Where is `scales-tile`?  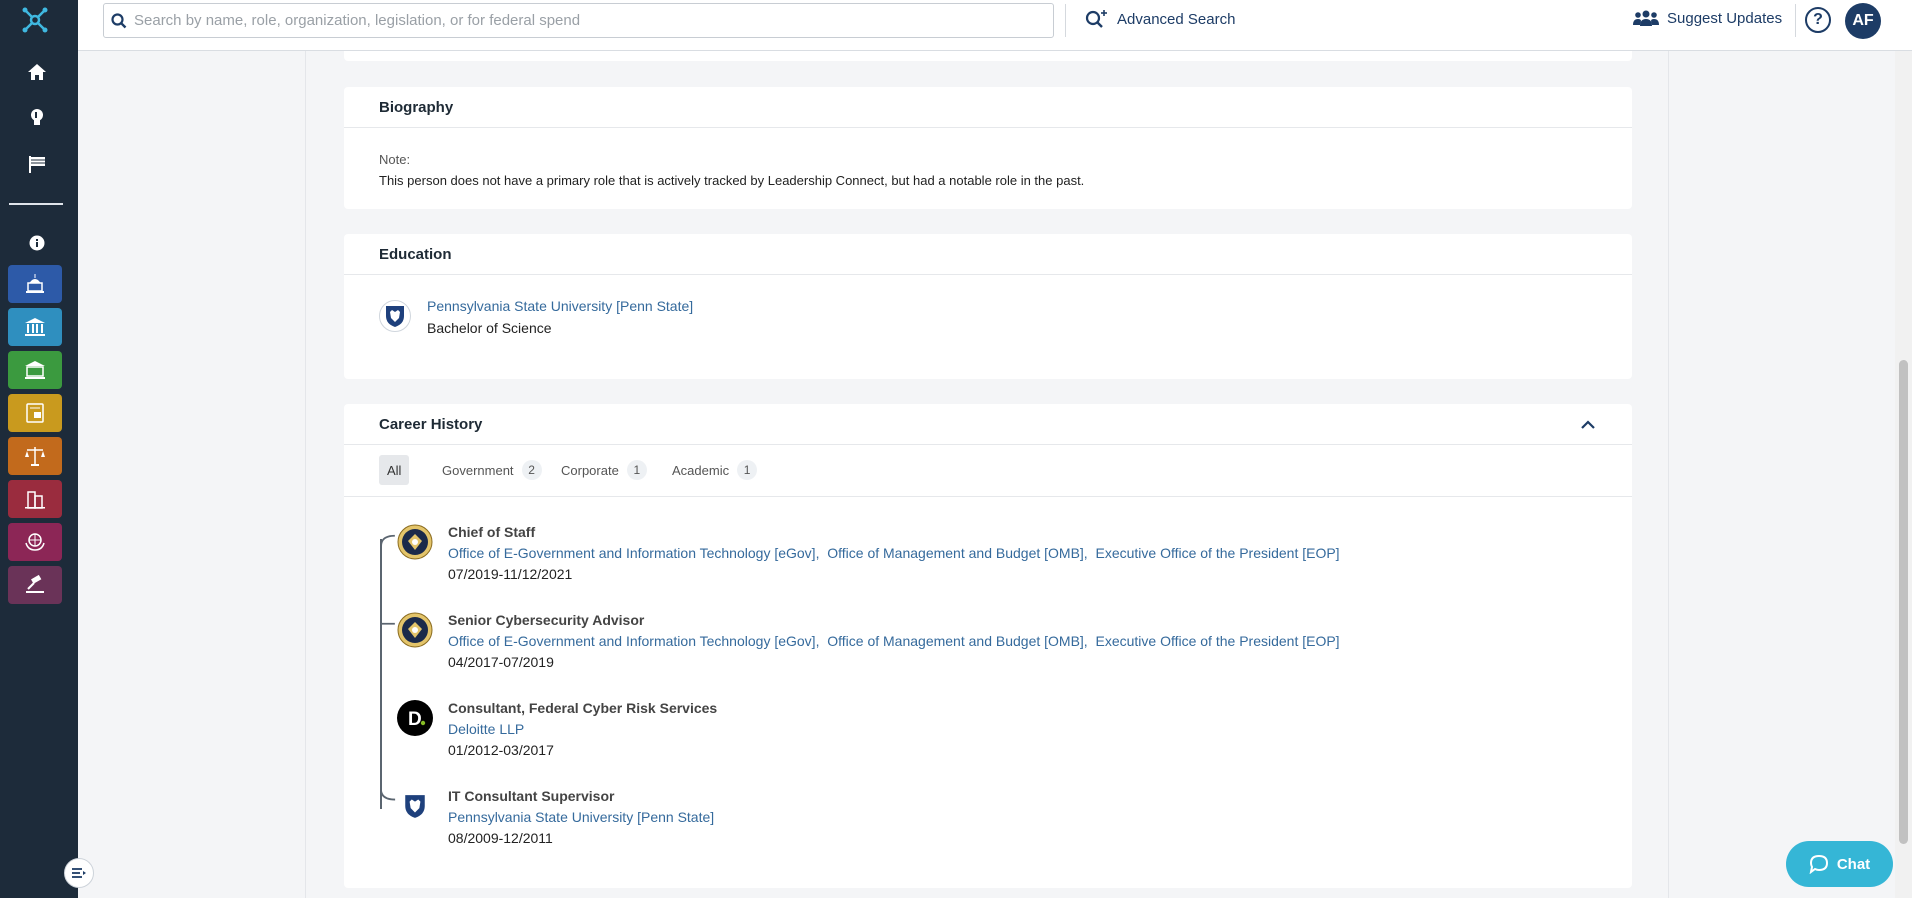 scales-tile is located at coordinates (35, 456).